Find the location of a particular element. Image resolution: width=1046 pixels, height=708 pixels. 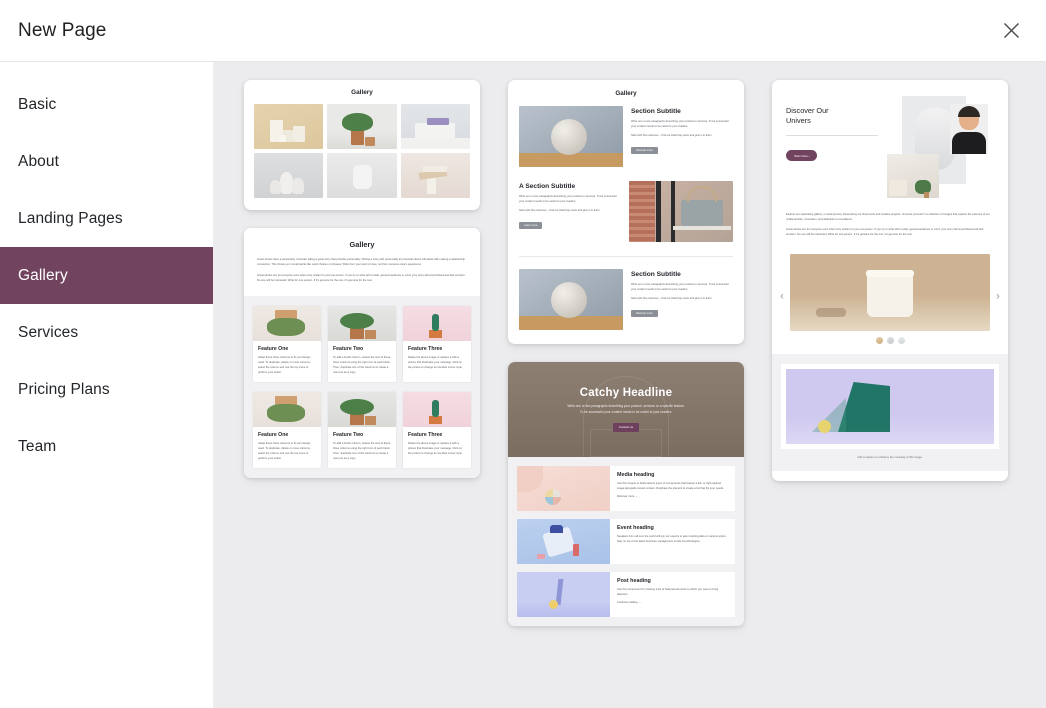

discover-heading-line-1: Discover Our is located at coordinates (807, 110).